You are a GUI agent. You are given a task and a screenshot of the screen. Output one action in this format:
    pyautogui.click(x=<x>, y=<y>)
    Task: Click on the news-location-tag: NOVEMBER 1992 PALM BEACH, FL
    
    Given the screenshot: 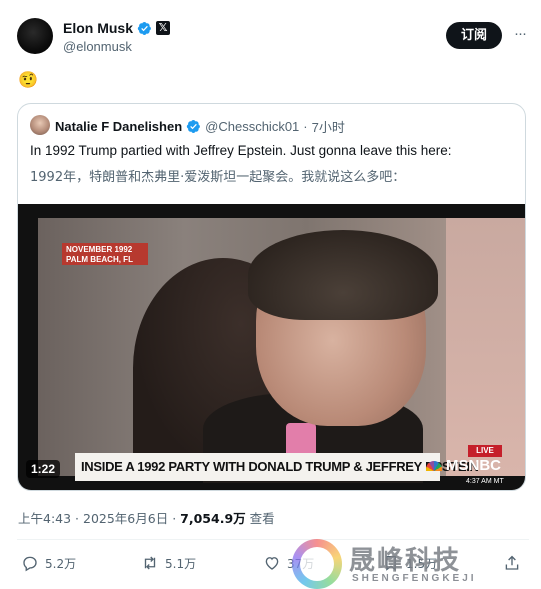 What is the action you would take?
    pyautogui.click(x=105, y=254)
    